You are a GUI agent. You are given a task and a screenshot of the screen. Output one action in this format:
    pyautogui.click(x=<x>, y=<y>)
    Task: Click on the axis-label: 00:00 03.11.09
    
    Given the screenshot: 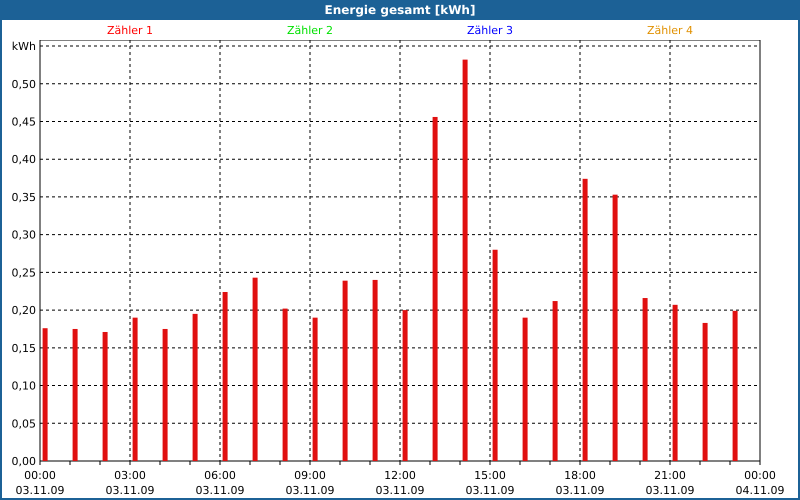 What is the action you would take?
    pyautogui.click(x=40, y=483)
    